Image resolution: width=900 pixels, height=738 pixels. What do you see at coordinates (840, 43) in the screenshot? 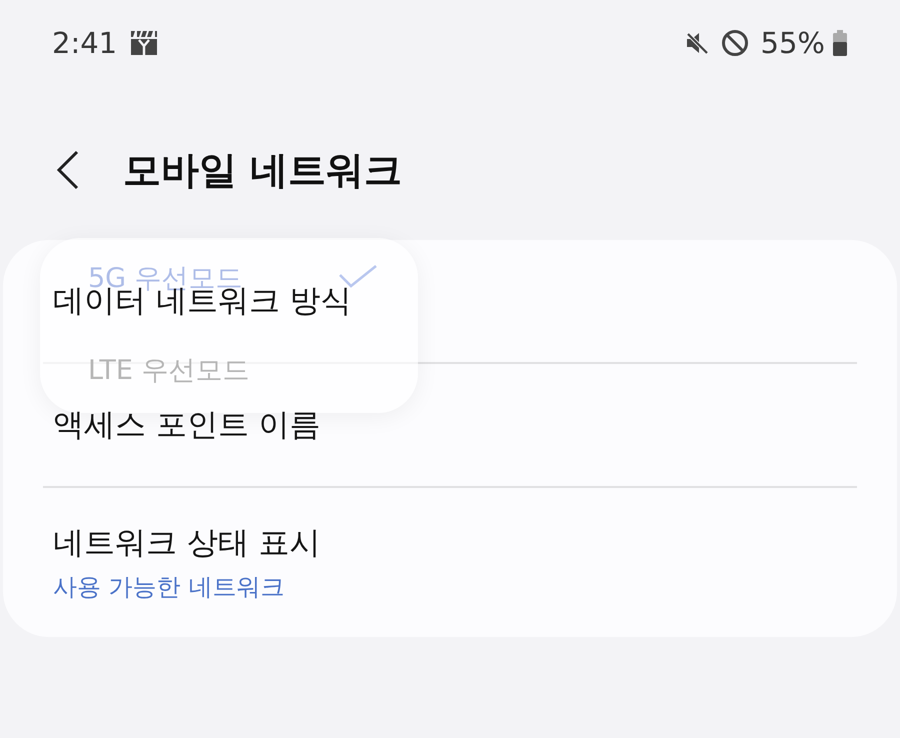
I see `battery-icon` at bounding box center [840, 43].